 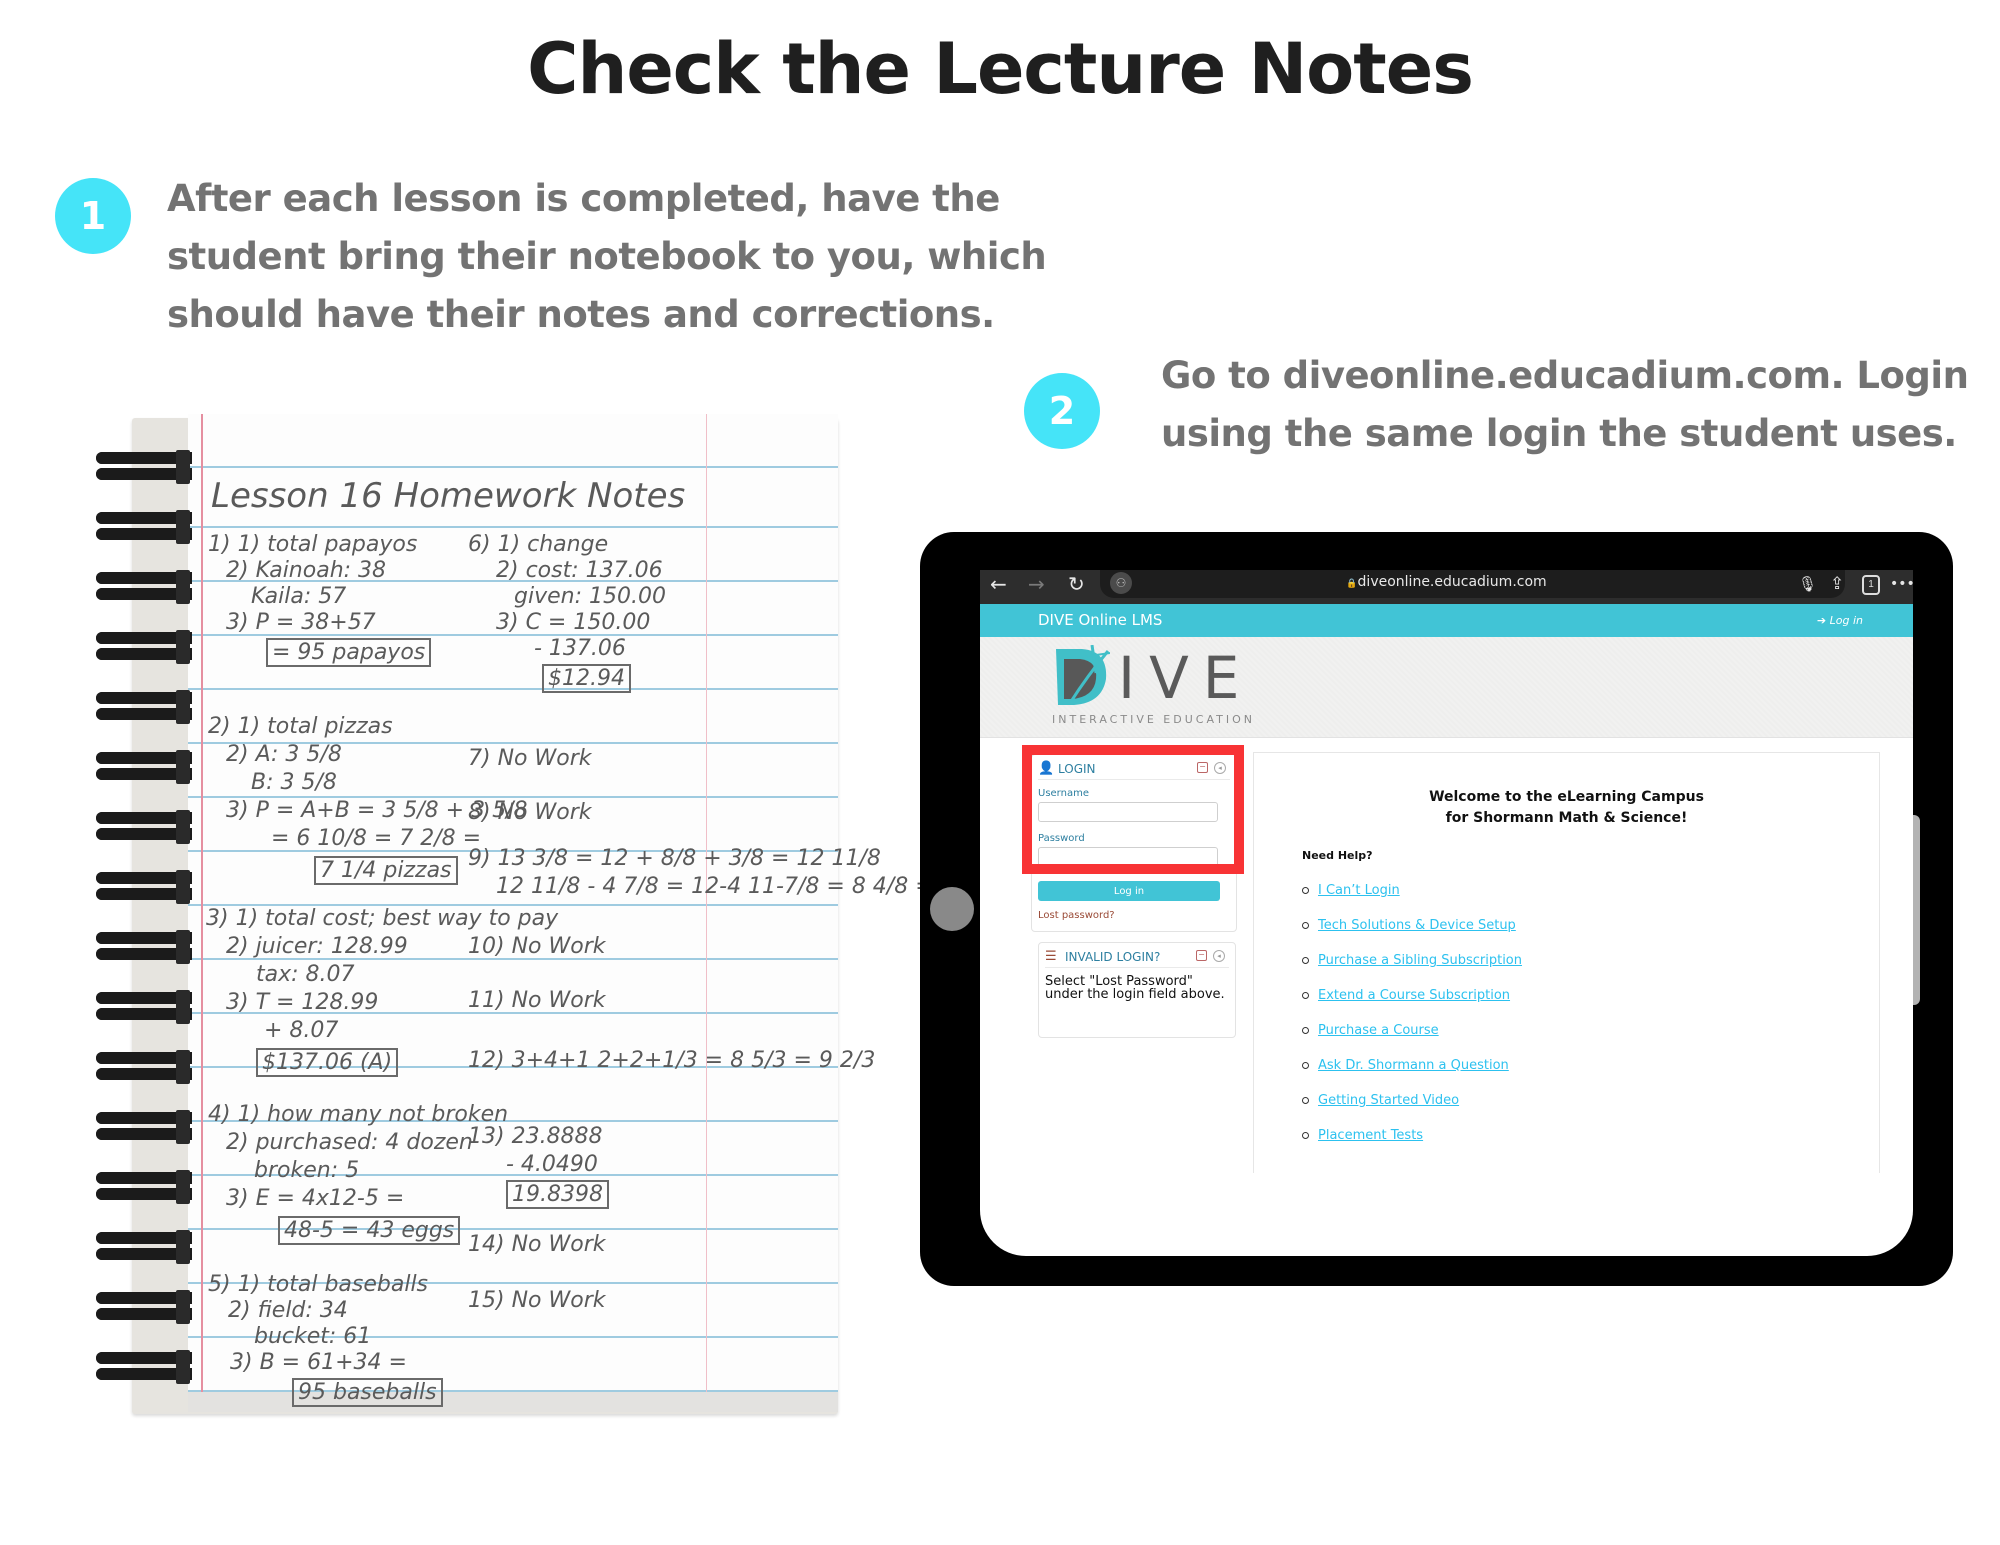 What do you see at coordinates (1388, 1100) in the screenshot?
I see `help-link-getting-started: Getting Started Video` at bounding box center [1388, 1100].